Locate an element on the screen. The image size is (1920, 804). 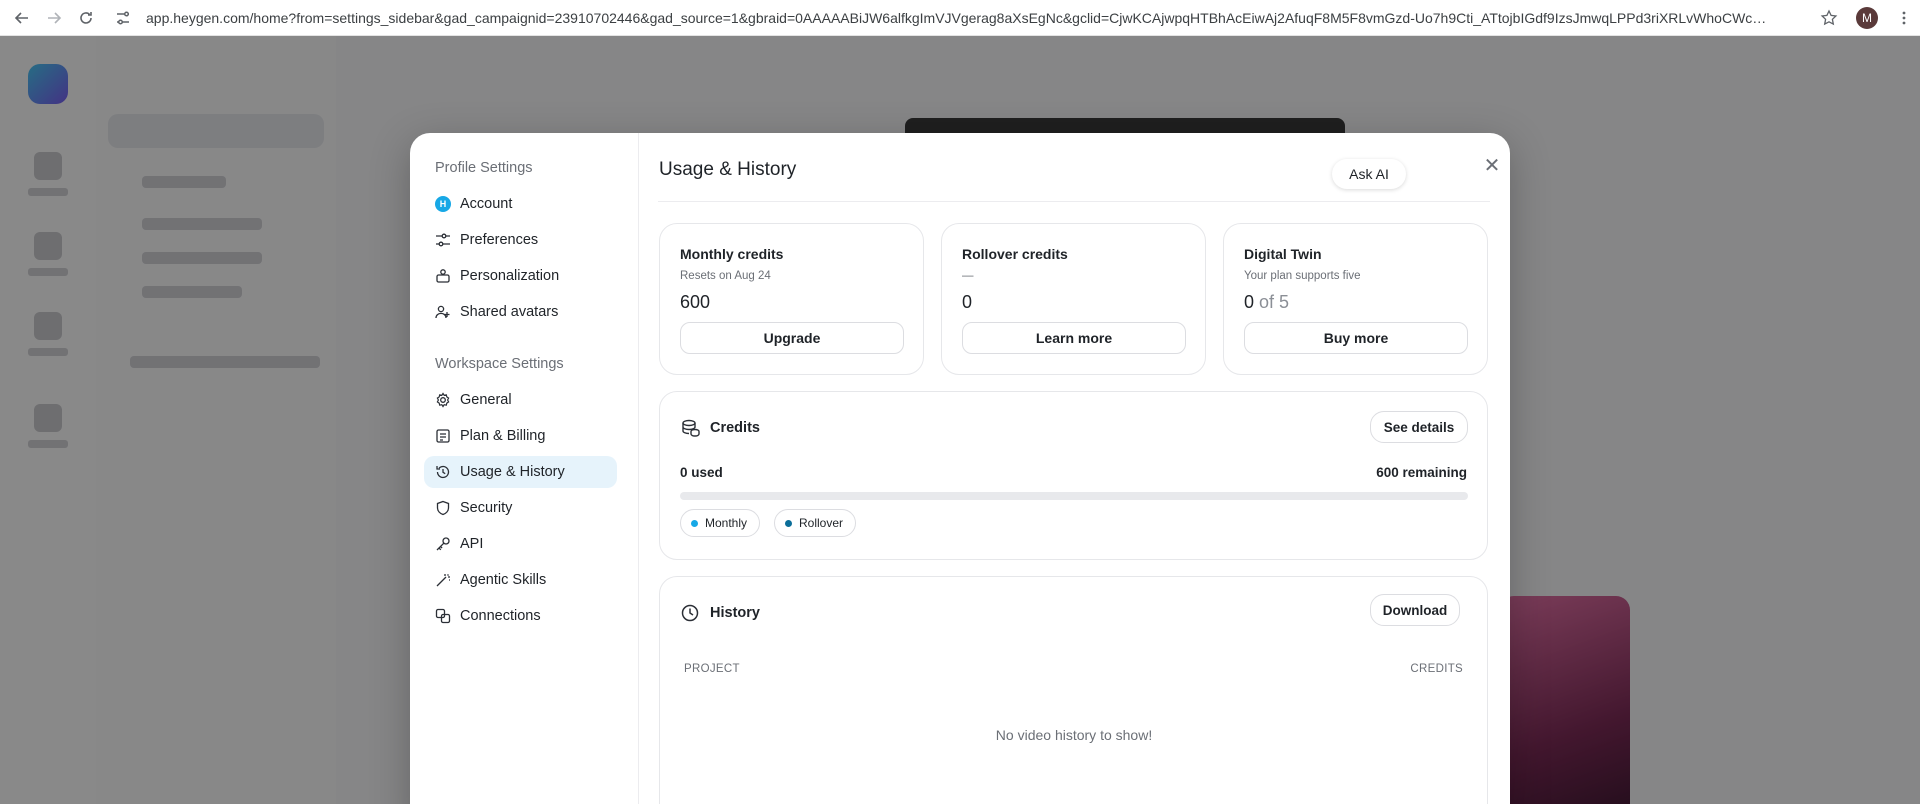
coins-stack-icon is located at coordinates (690, 428).